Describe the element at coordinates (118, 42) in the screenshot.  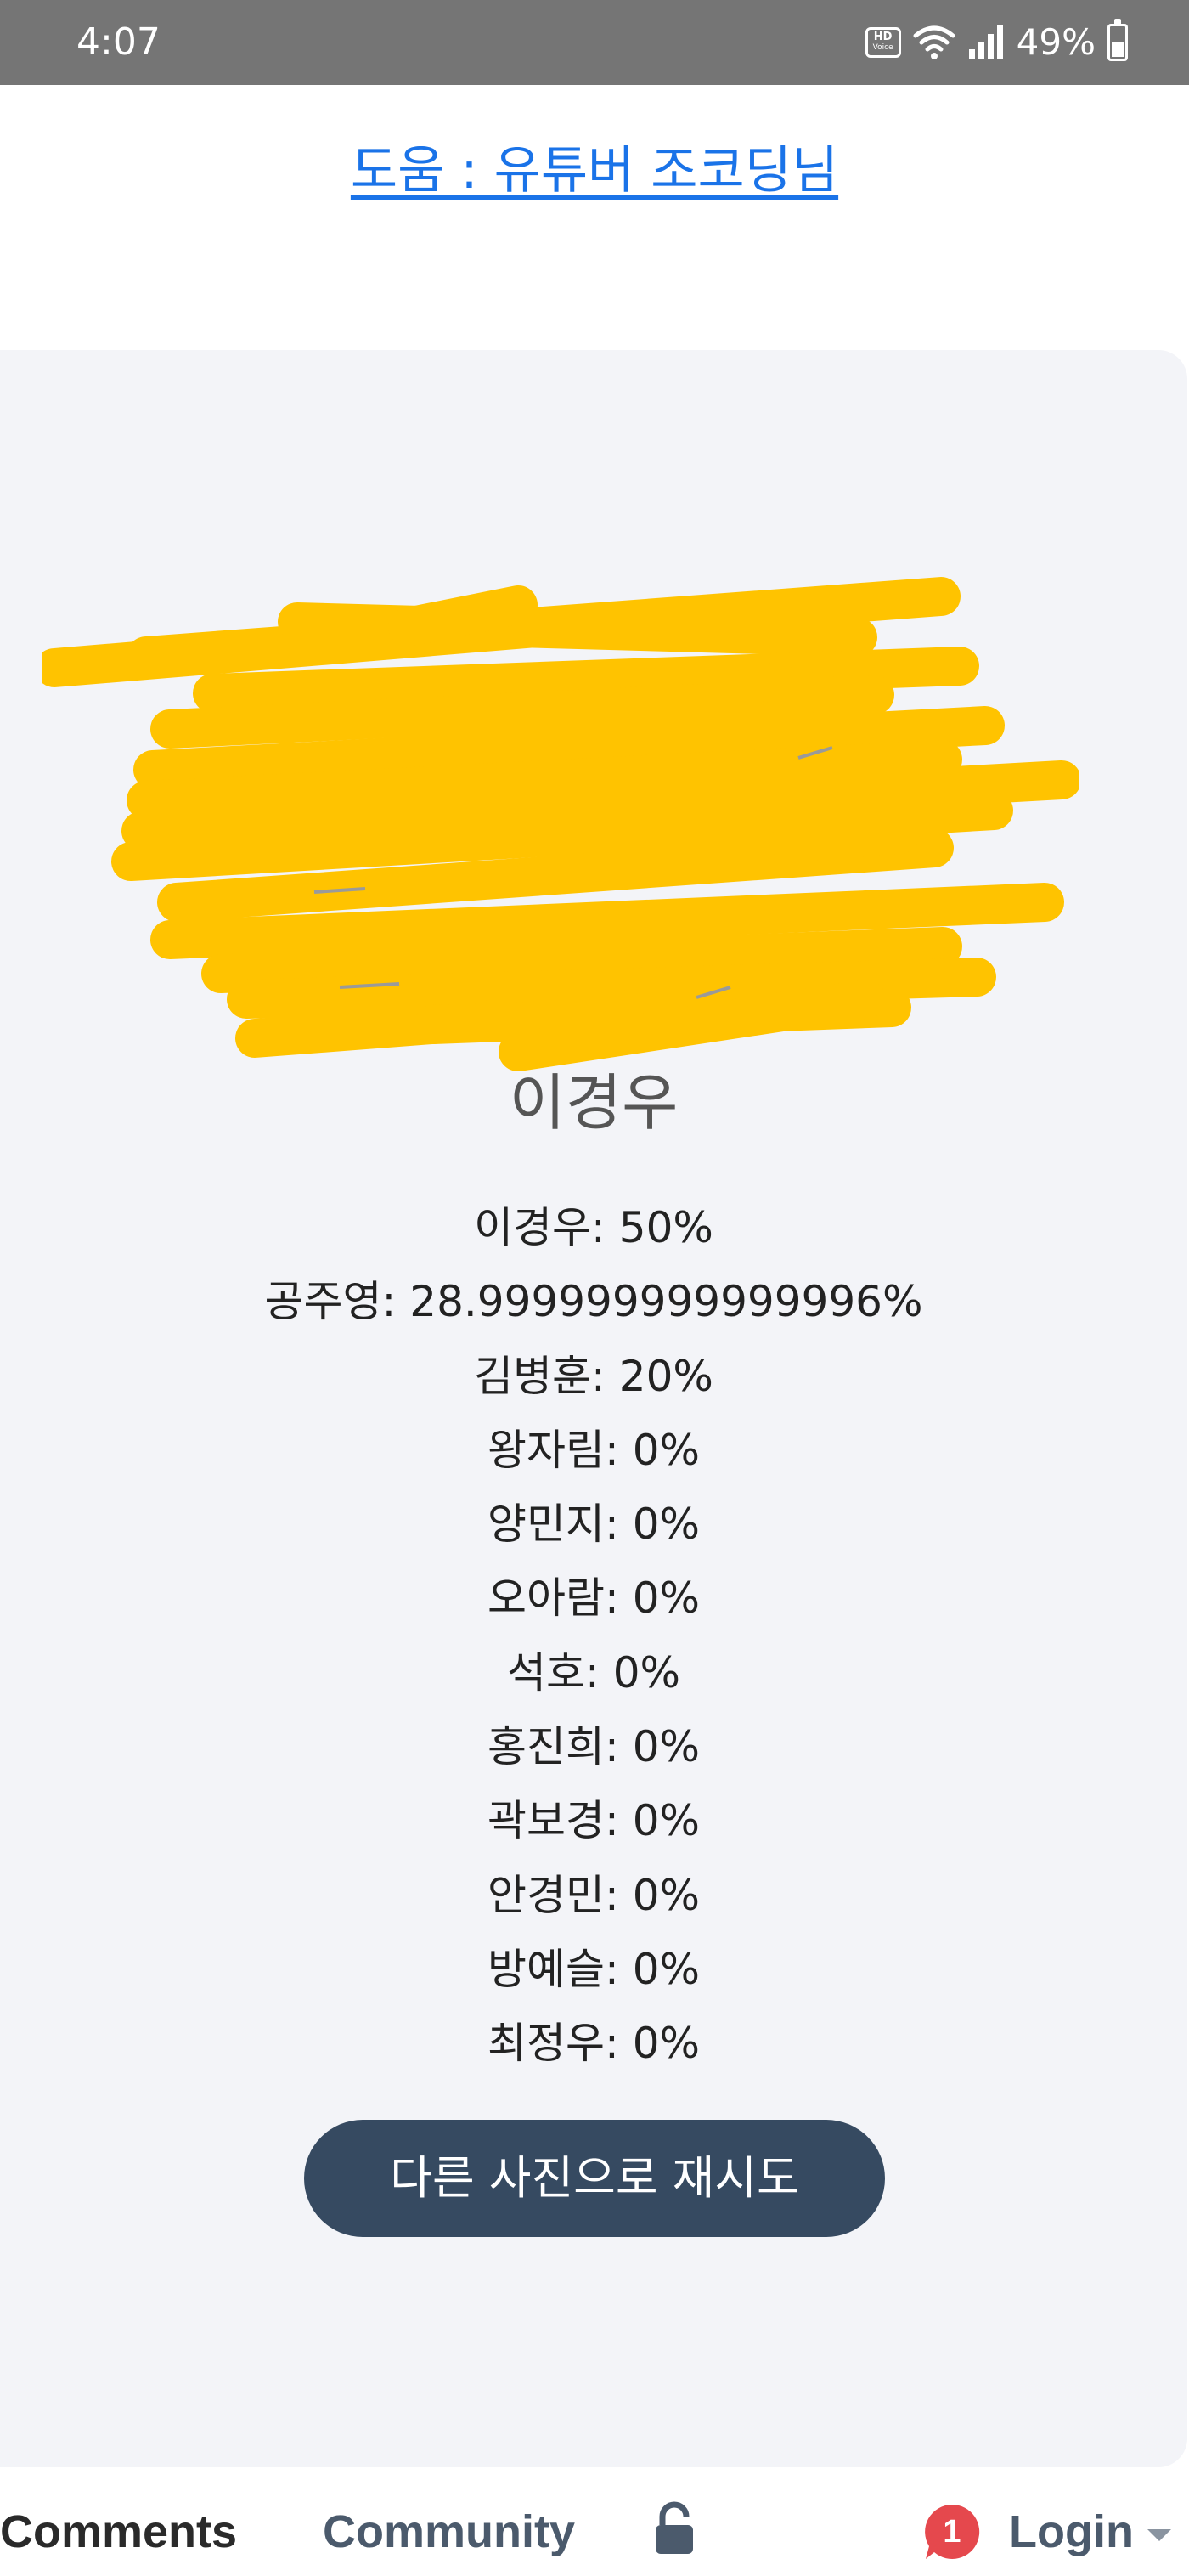
I see `status-time: 4:07` at that location.